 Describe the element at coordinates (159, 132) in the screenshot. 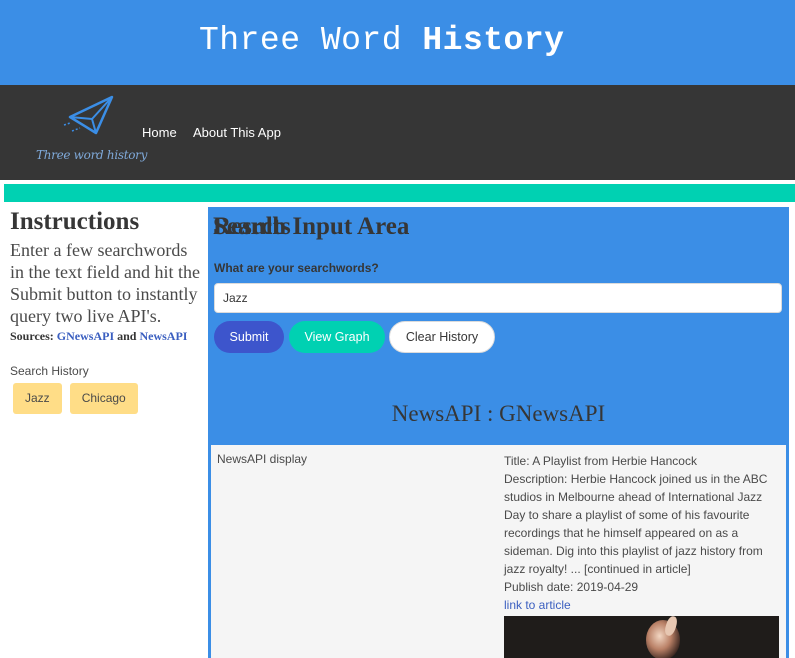

I see `nav-link-home: Home` at that location.